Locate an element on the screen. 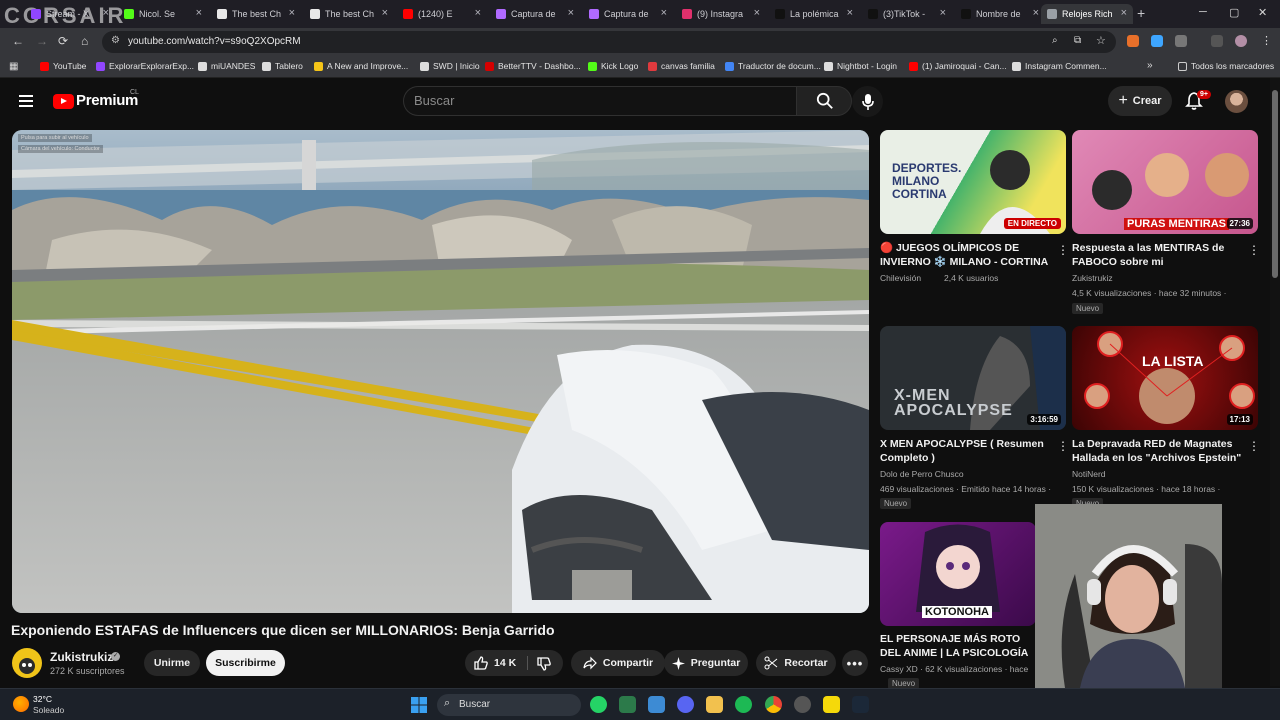 This screenshot has width=1280, height=720. create-button: + Crear is located at coordinates (1140, 101).